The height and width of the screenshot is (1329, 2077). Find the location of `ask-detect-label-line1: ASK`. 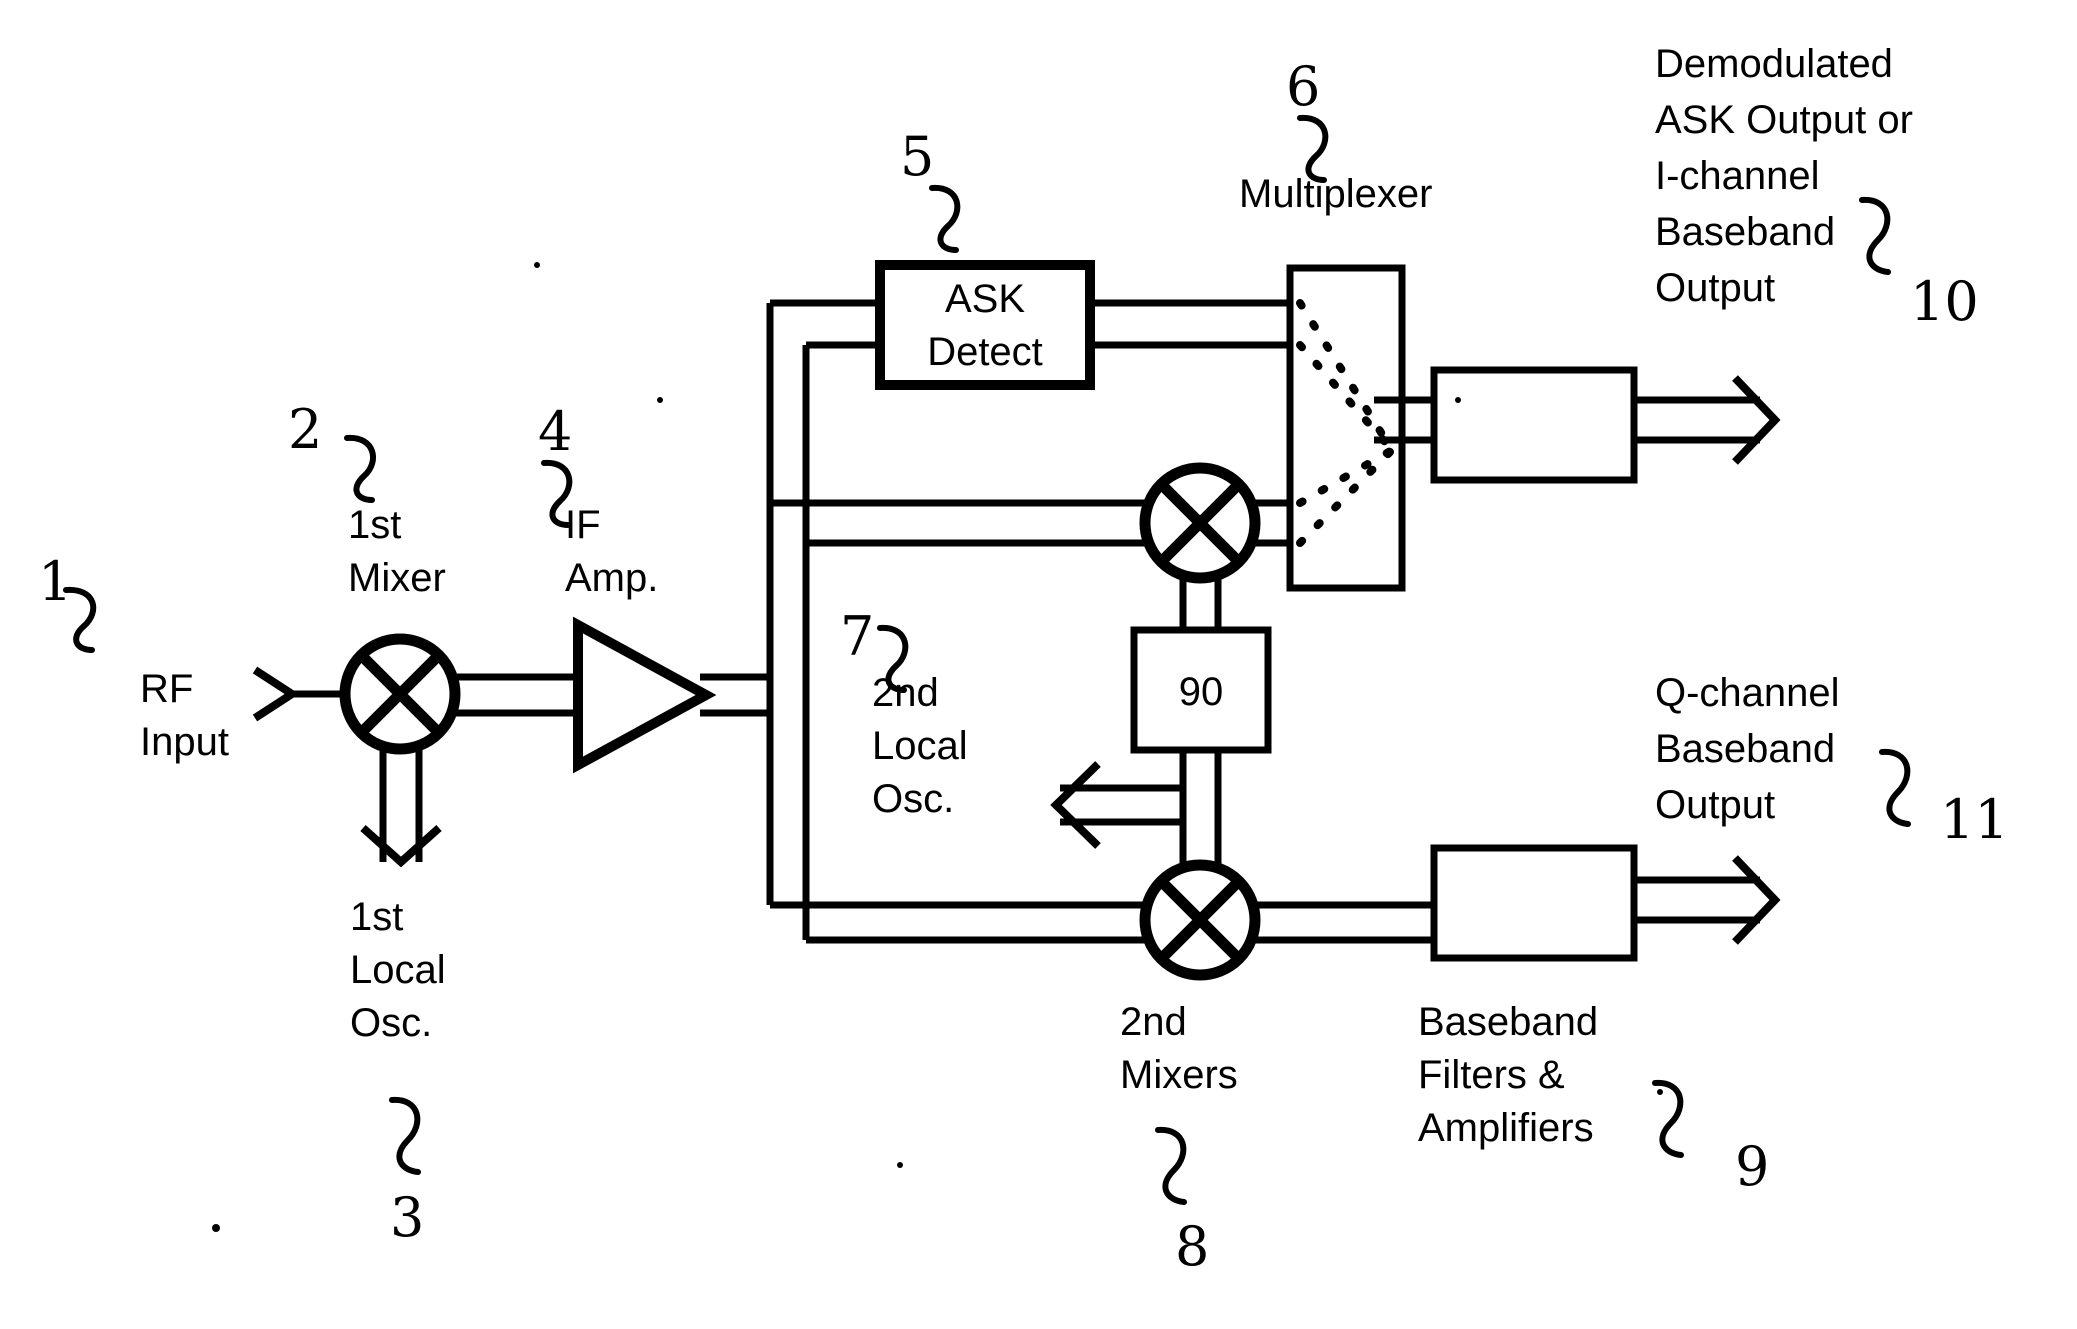

ask-detect-label-line1: ASK is located at coordinates (985, 299).